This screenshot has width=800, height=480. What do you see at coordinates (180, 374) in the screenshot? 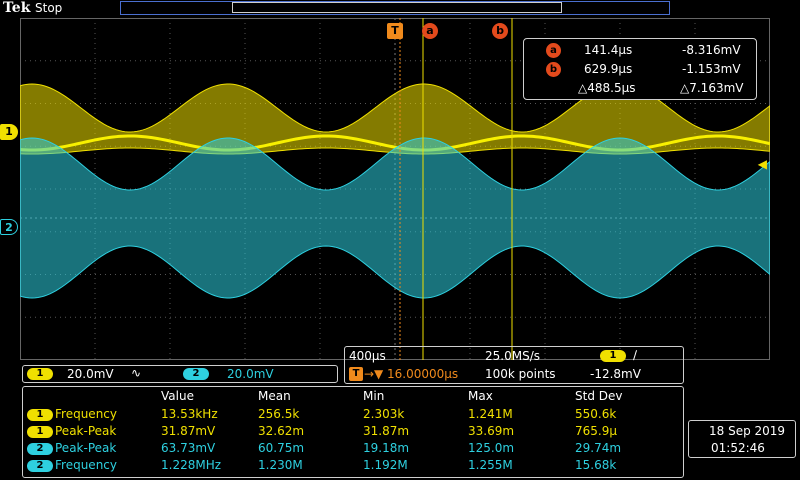
I see `channel-scale-bar: 1 20.0mV ∿ 2 20.0mV` at bounding box center [180, 374].